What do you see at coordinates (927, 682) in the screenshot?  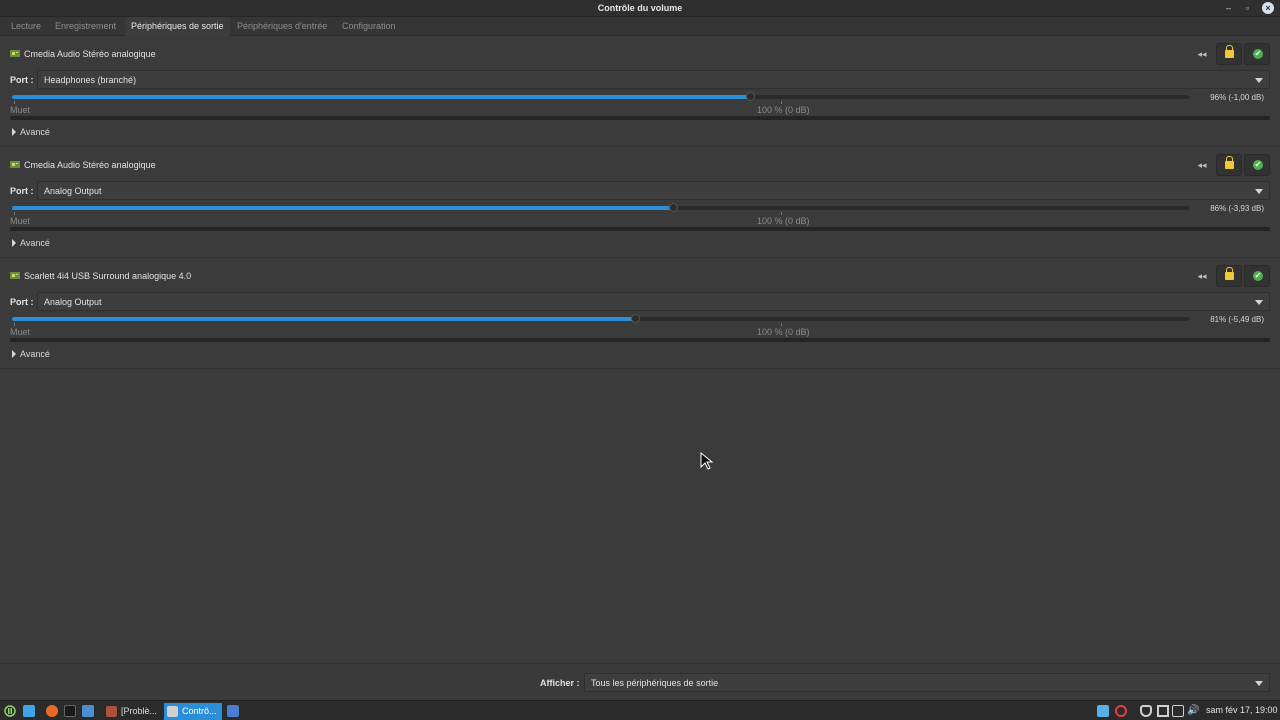 I see `show-filter-select: Tous les périphériques de sortie` at bounding box center [927, 682].